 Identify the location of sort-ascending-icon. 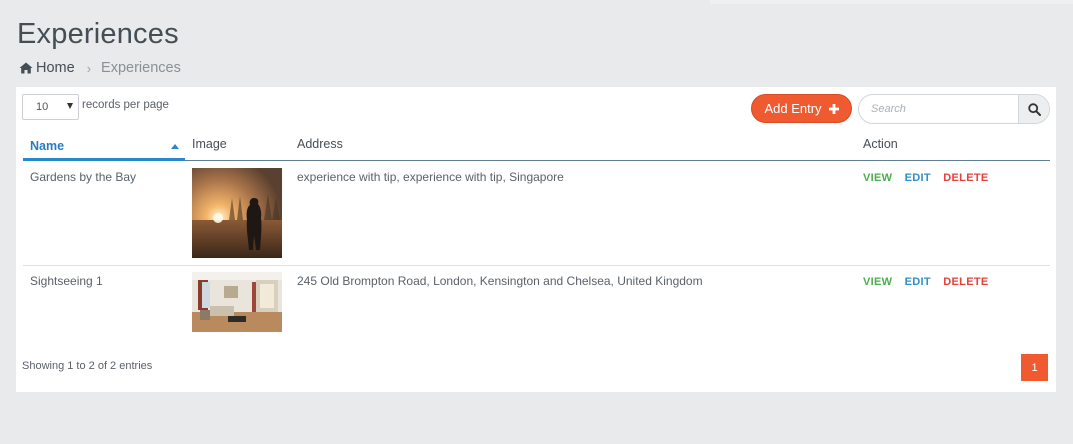
(175, 146).